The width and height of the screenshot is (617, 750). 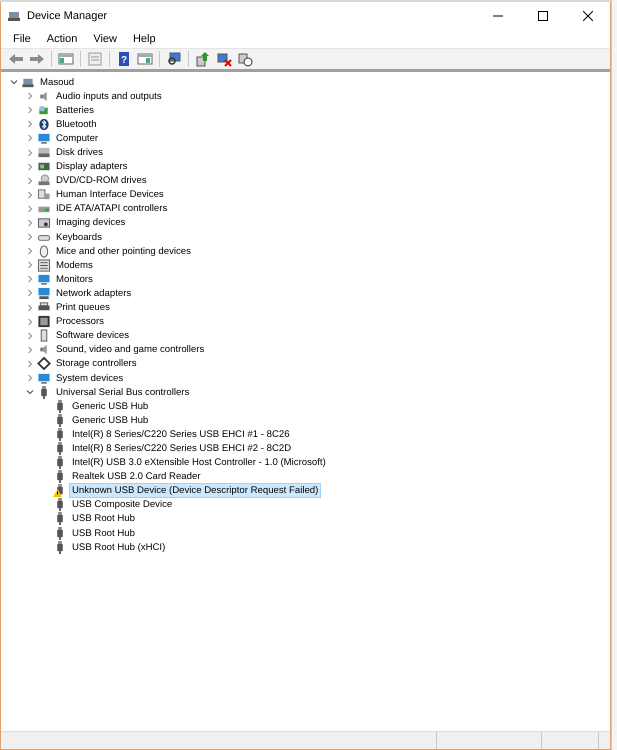 What do you see at coordinates (90, 222) in the screenshot?
I see `tree-item: Imaging devices` at bounding box center [90, 222].